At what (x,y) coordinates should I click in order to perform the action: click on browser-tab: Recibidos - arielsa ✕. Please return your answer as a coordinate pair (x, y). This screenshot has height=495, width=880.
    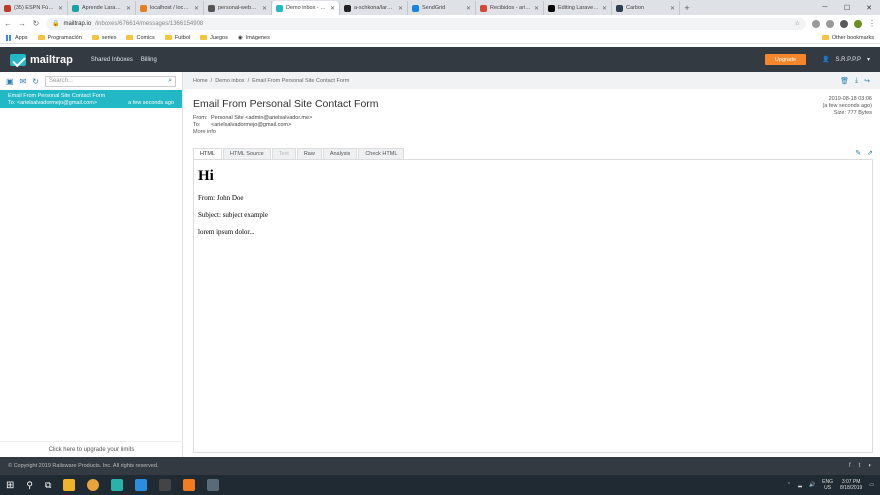
    Looking at the image, I should click on (510, 8).